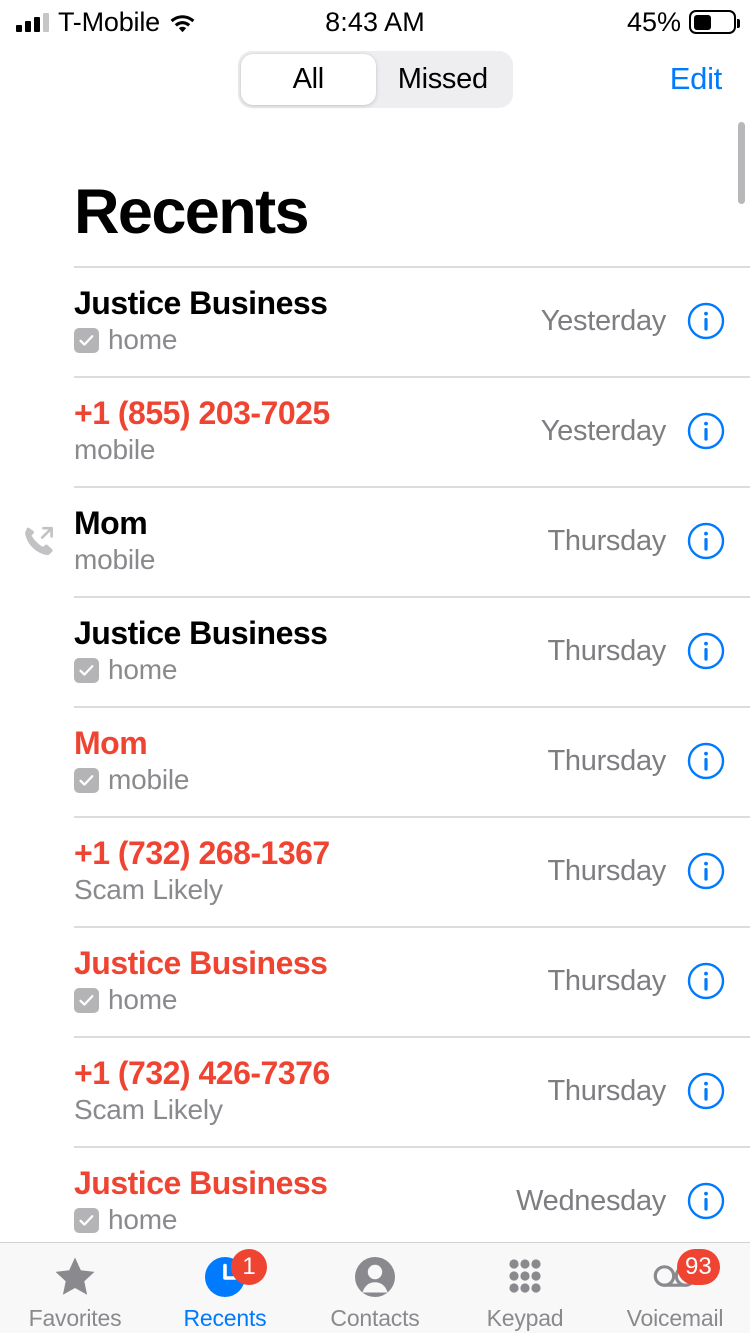 This screenshot has width=750, height=1333. I want to click on call-row: Justice Business home Wednesday, so click(375, 1194).